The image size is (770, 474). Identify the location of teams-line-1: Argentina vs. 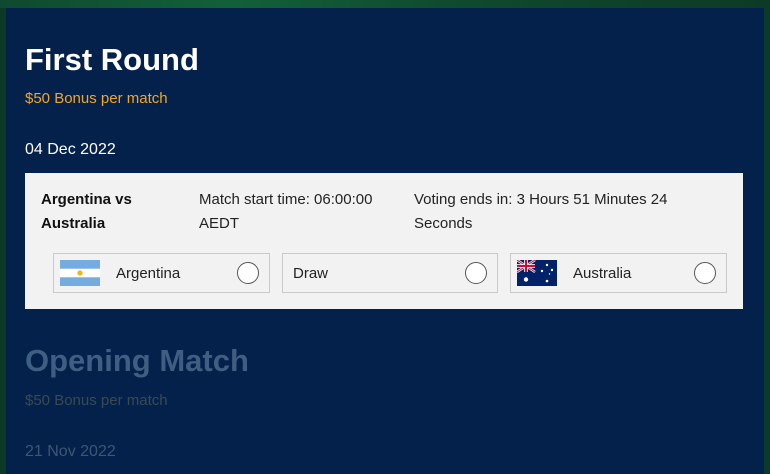
(86, 199).